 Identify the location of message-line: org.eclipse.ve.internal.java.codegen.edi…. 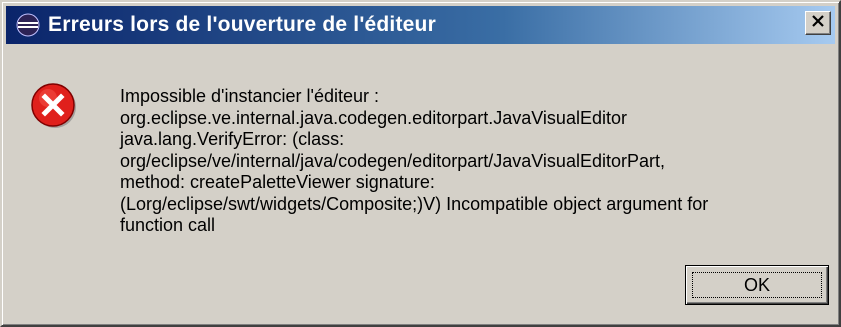
(373, 117).